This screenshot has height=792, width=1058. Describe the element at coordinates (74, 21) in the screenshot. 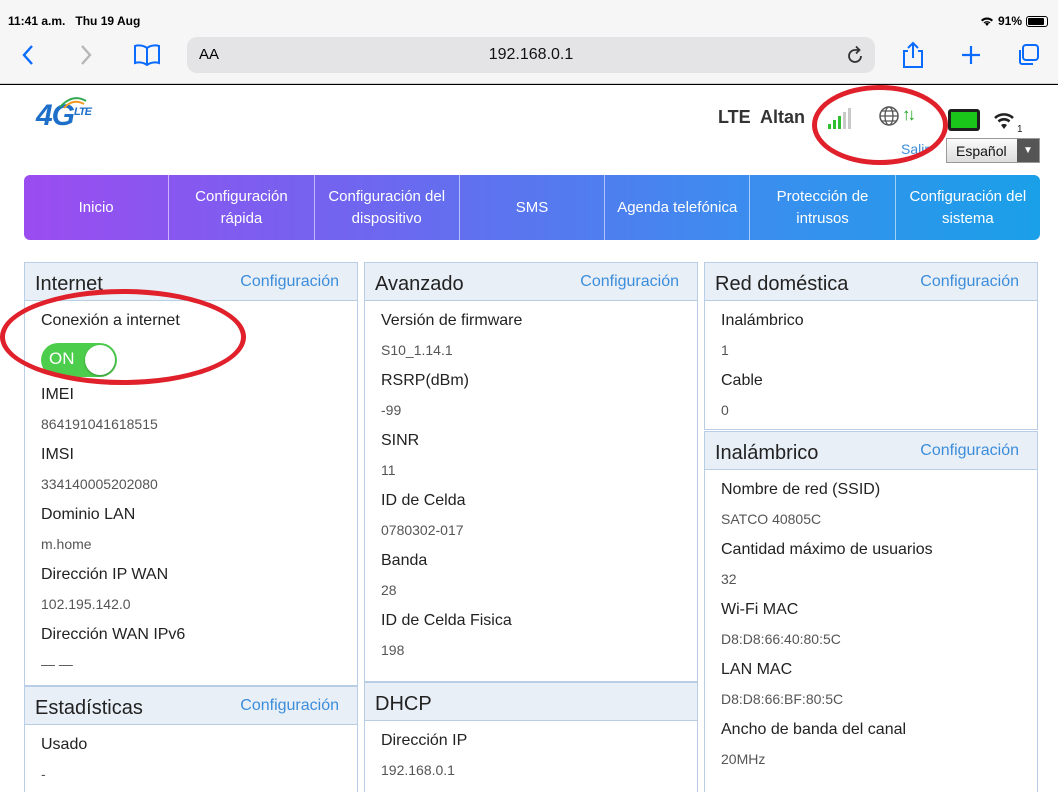

I see `status-time-date: 11:41 a.m. Thu 19 Aug` at that location.